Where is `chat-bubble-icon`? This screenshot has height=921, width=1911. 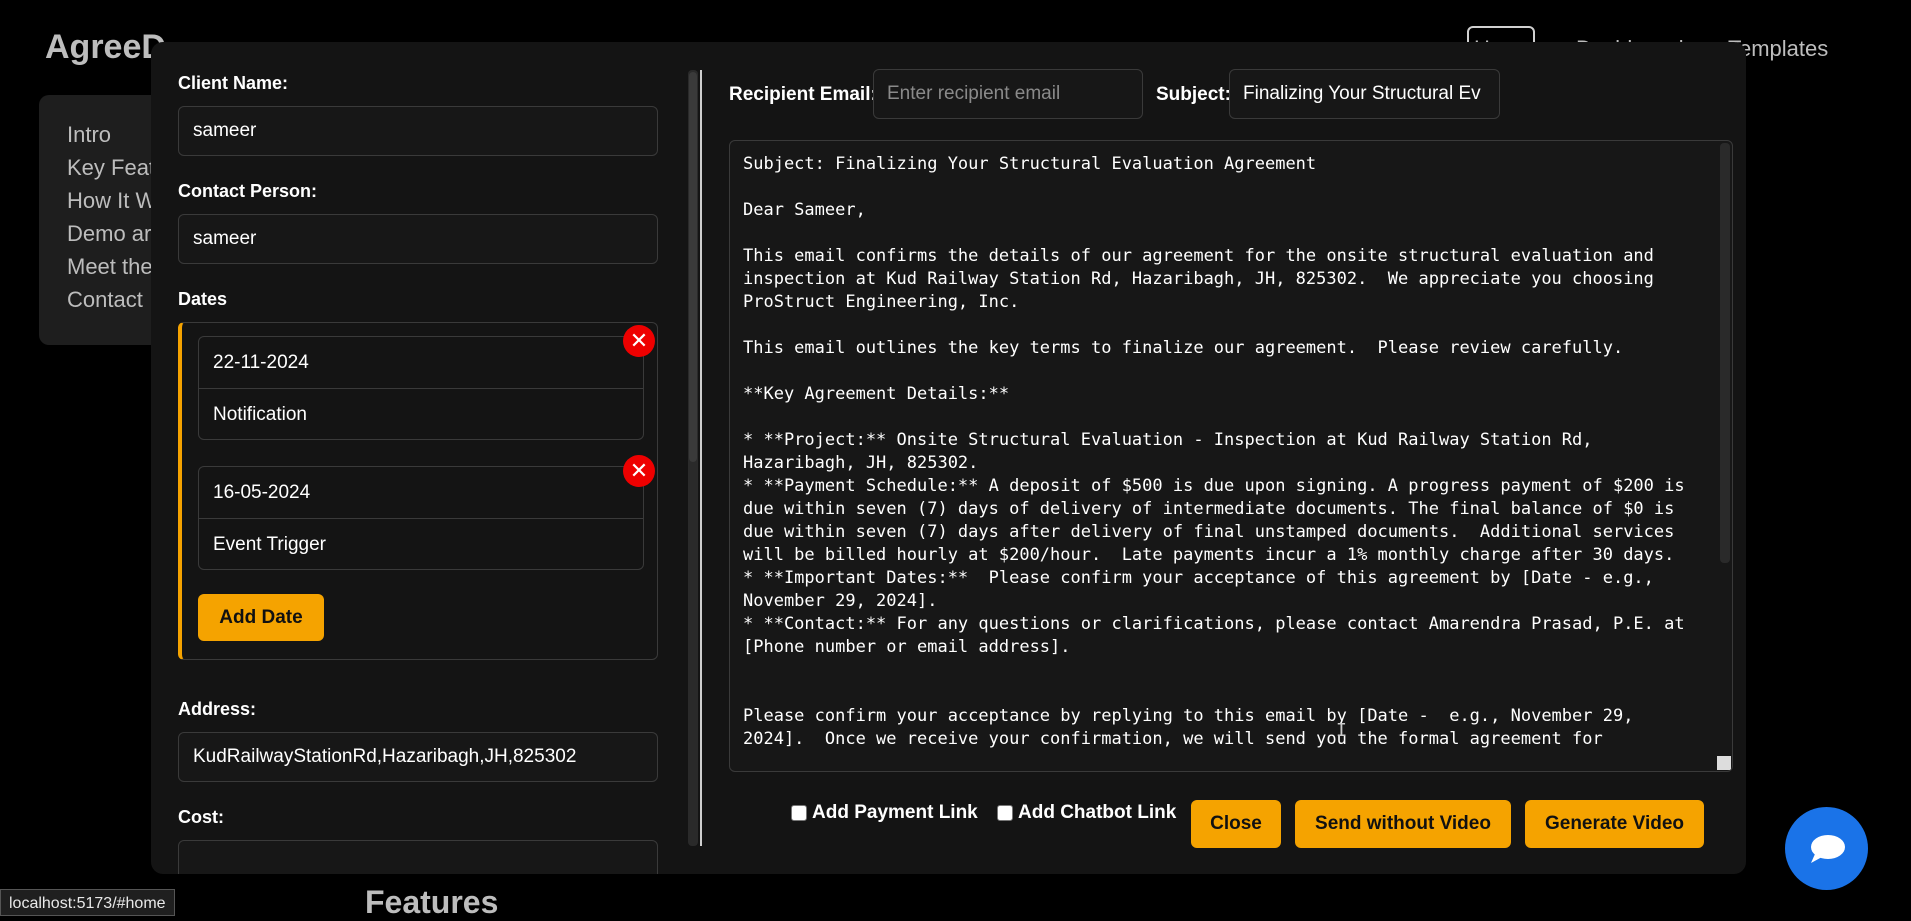
chat-bubble-icon is located at coordinates (1827, 848).